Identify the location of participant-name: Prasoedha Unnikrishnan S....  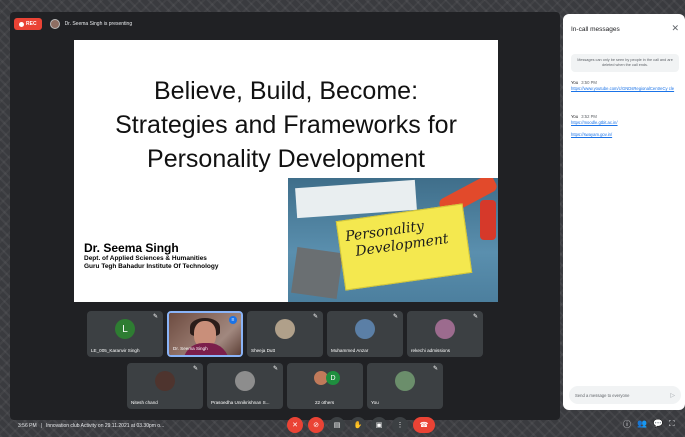
(240, 402).